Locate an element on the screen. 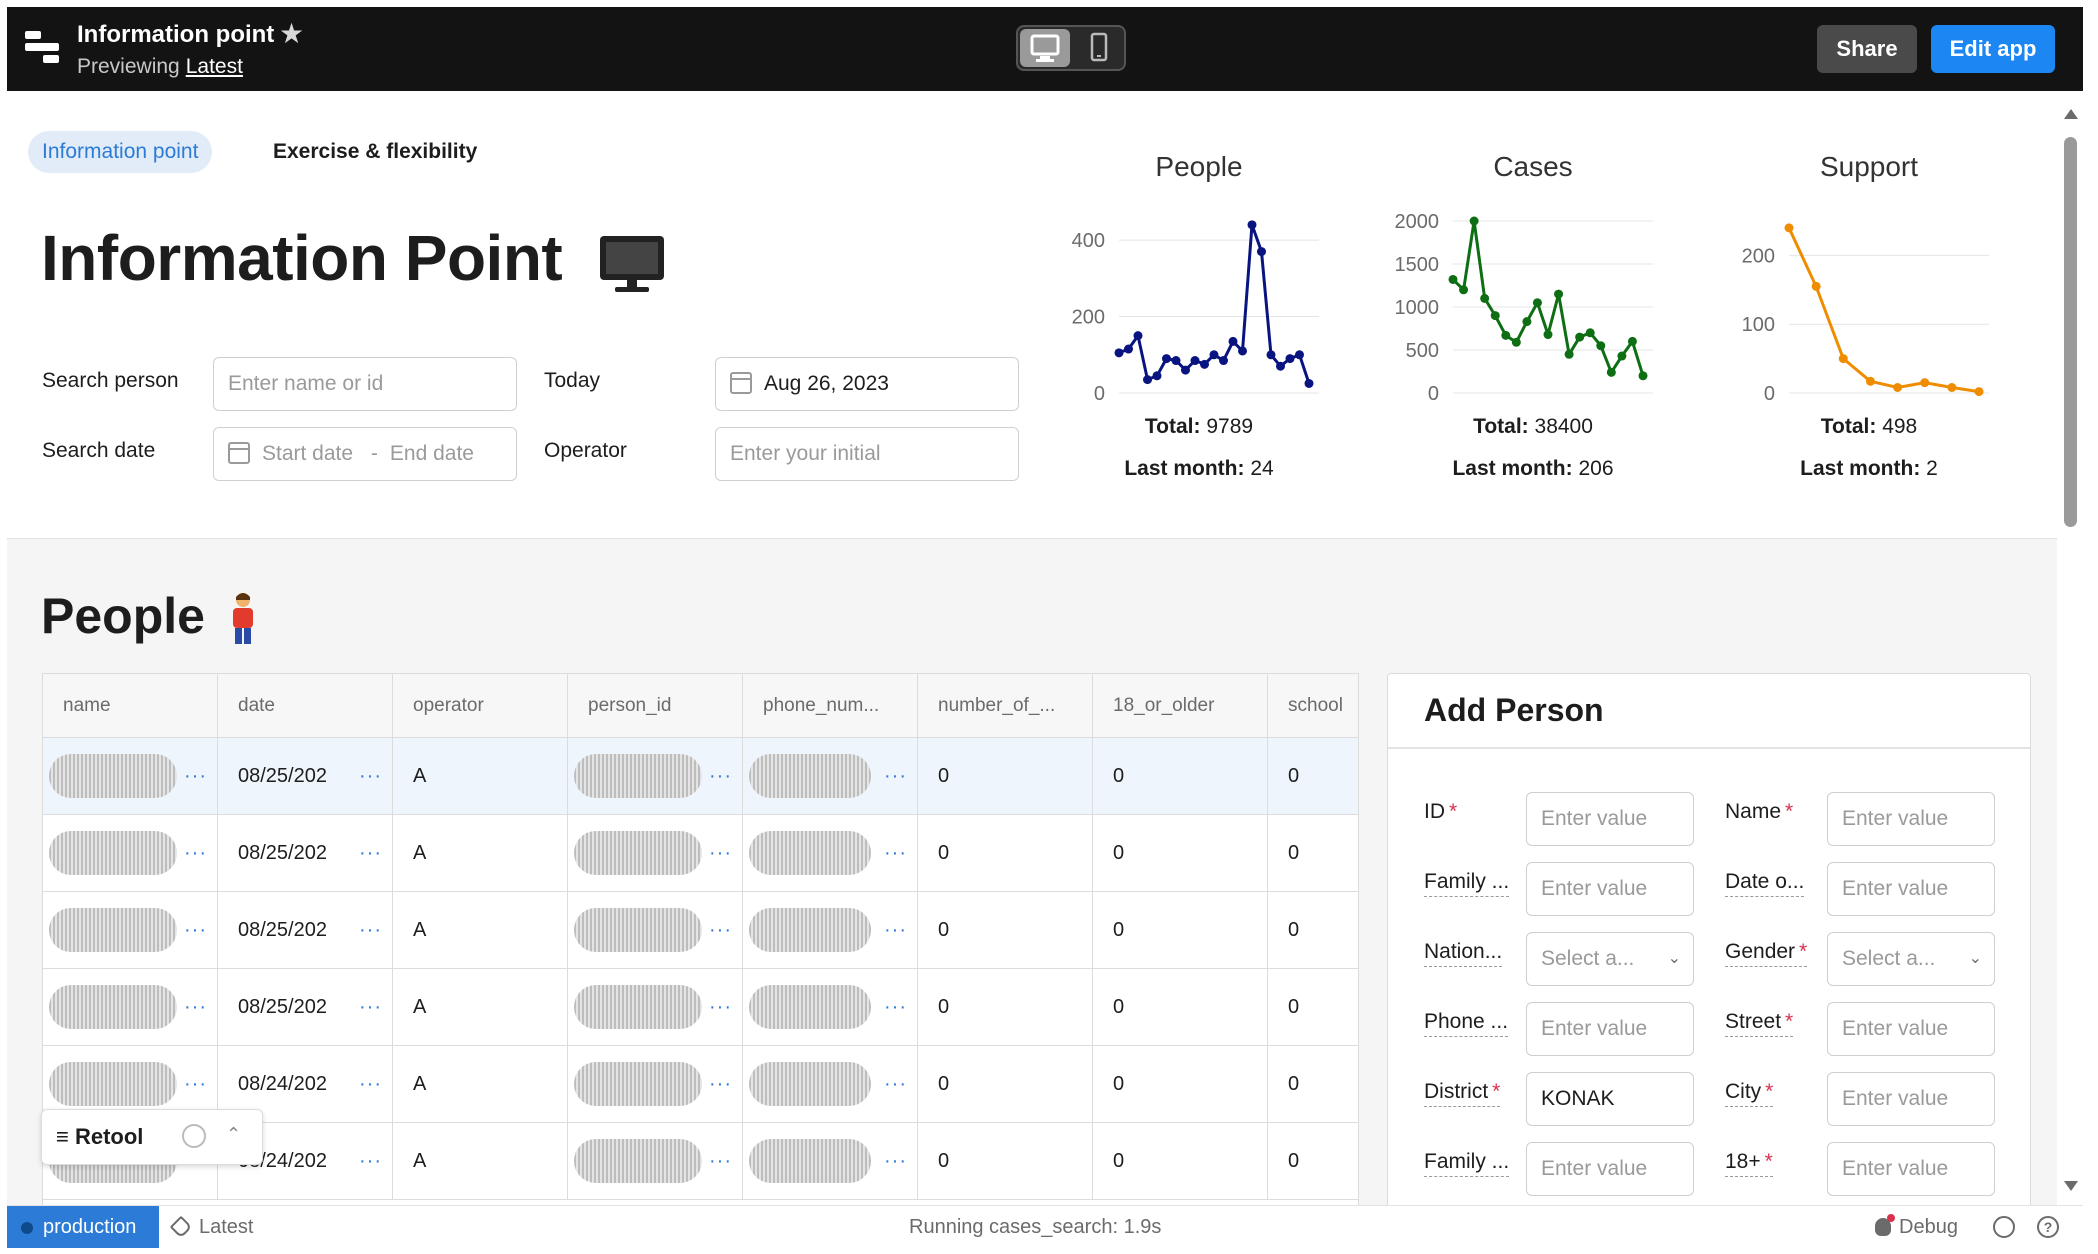 The width and height of the screenshot is (2098, 1254). retool-logo-icon is located at coordinates (42, 49).